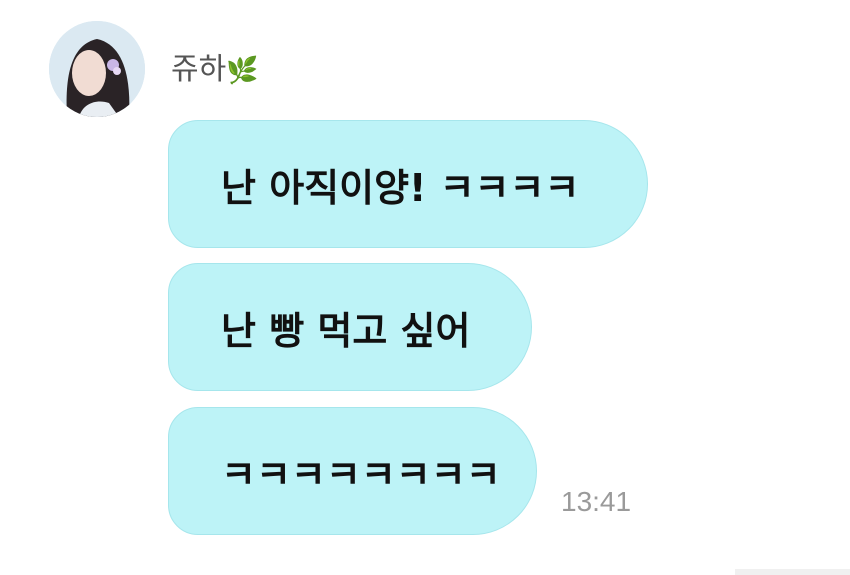  I want to click on message-bubble: ㅋㅋㅋㅋㅋㅋㅋㅋ, so click(352, 471).